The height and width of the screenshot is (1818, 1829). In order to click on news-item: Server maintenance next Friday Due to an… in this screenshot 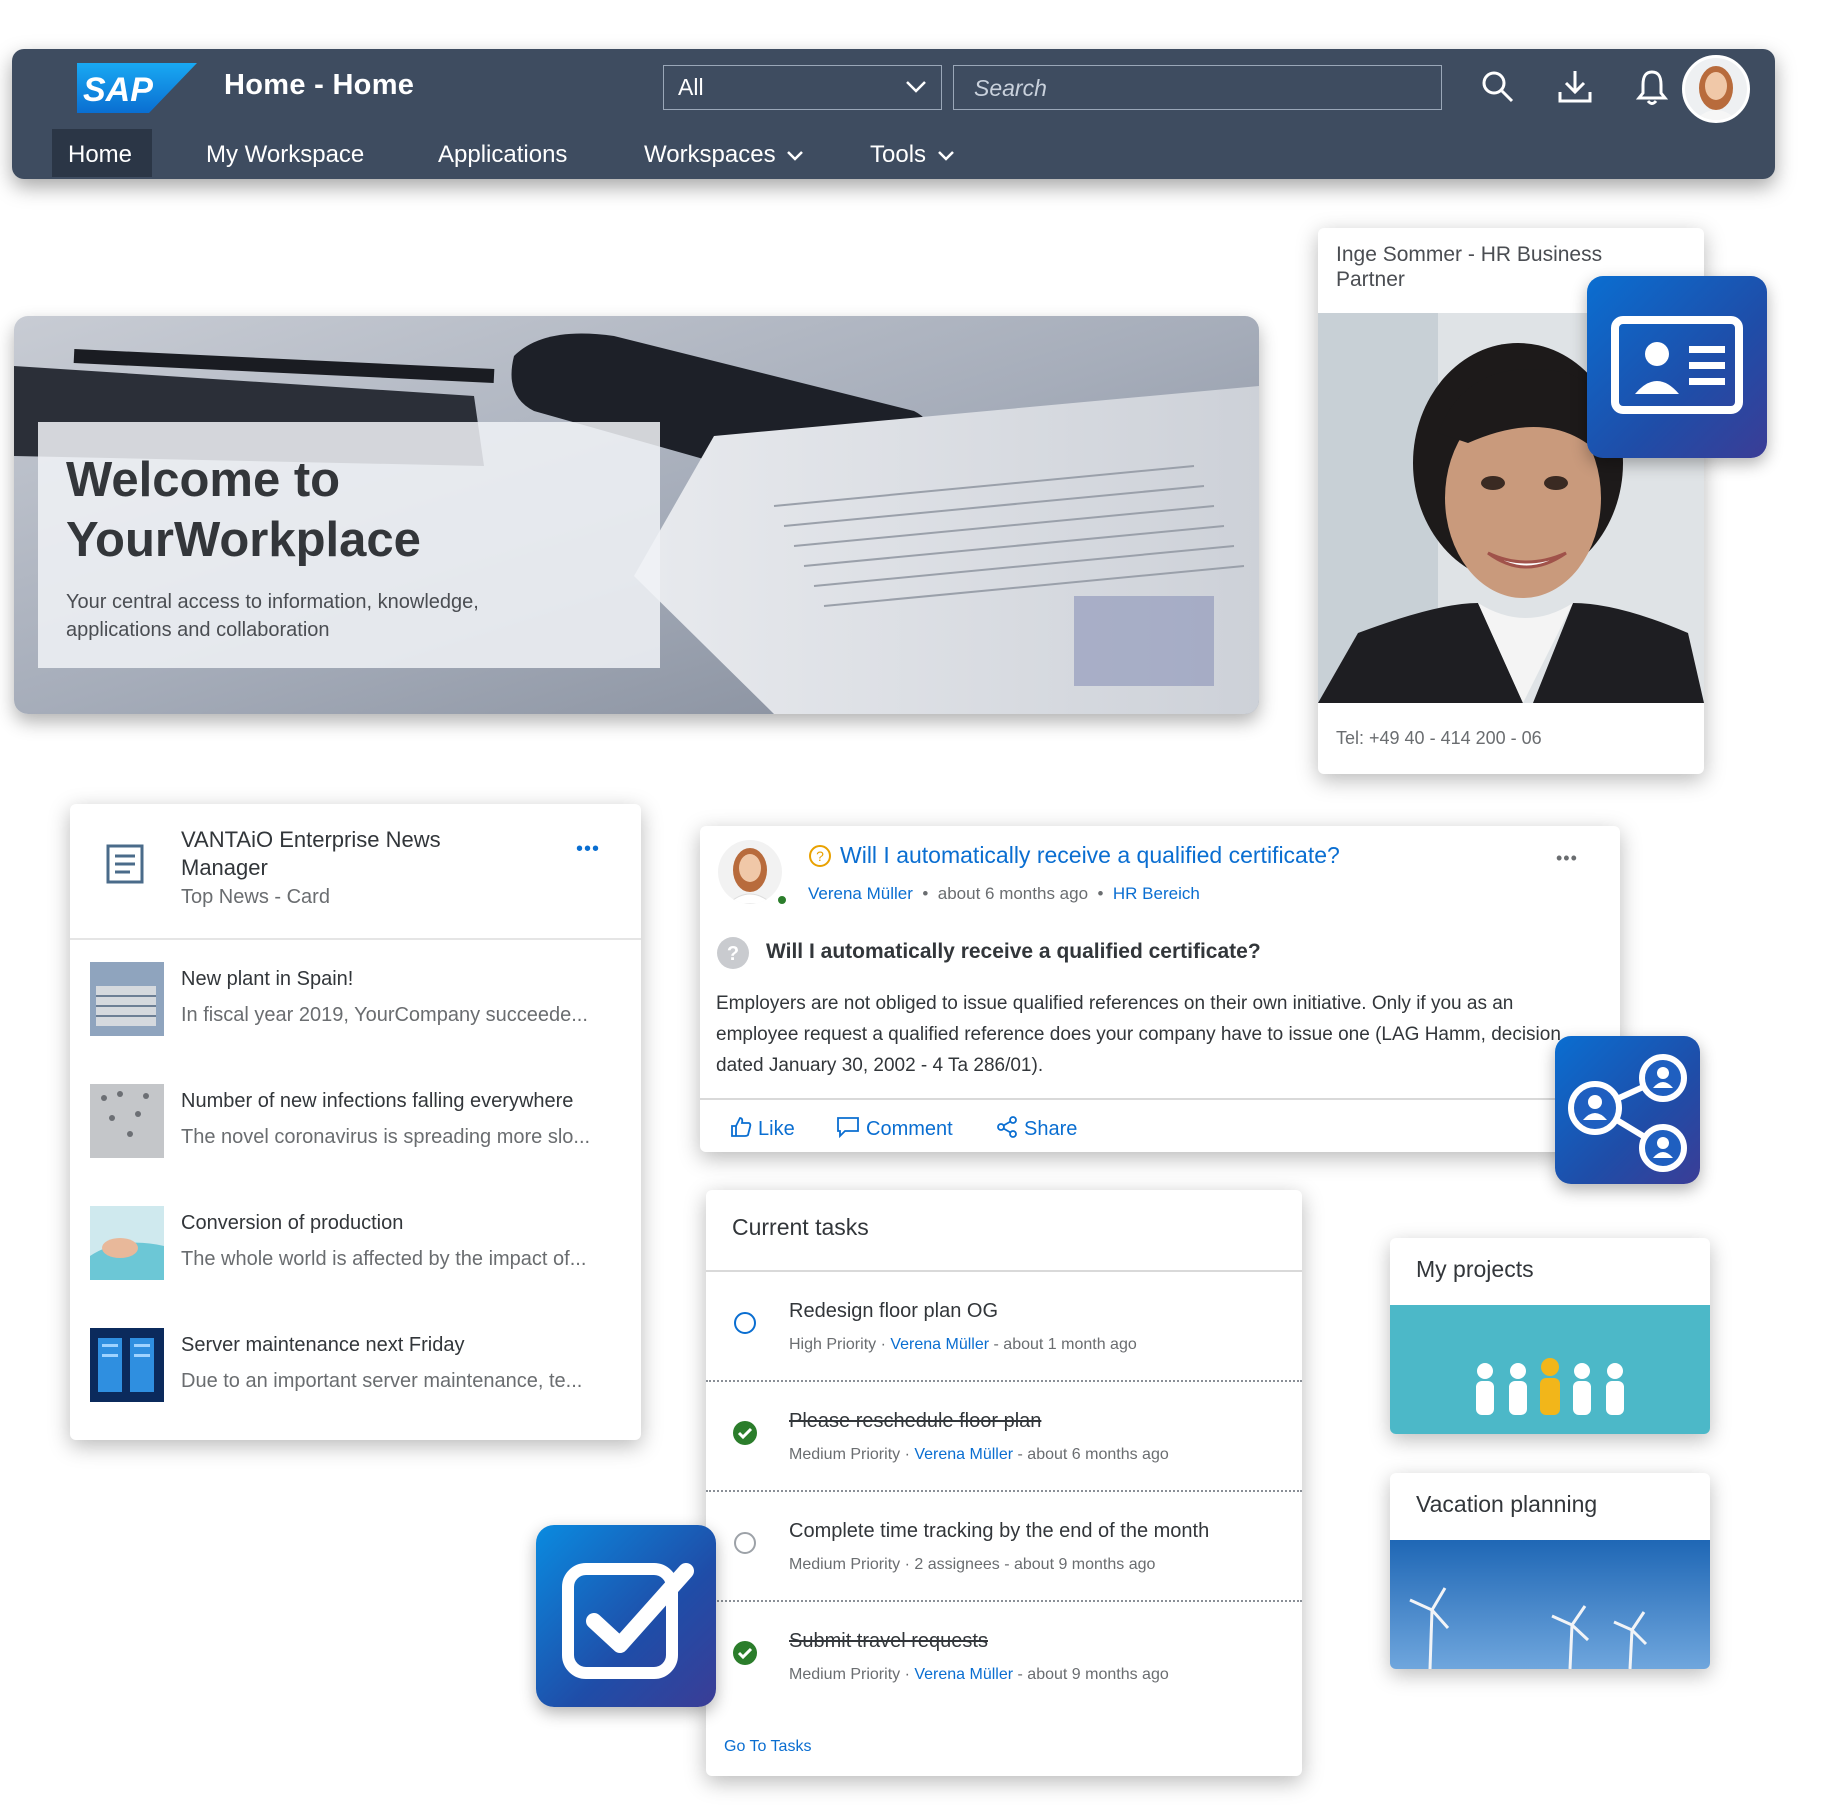, I will do `click(360, 1378)`.